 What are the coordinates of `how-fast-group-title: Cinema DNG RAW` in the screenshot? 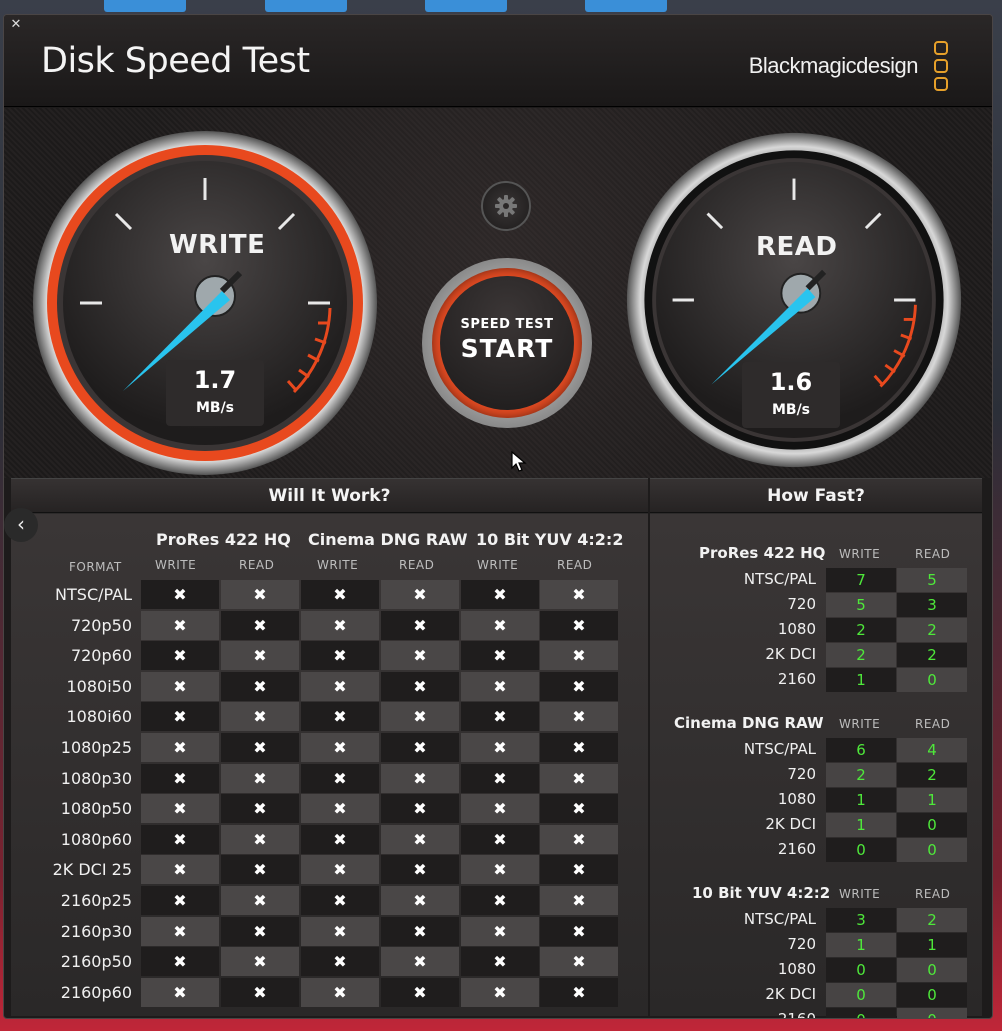 It's located at (749, 723).